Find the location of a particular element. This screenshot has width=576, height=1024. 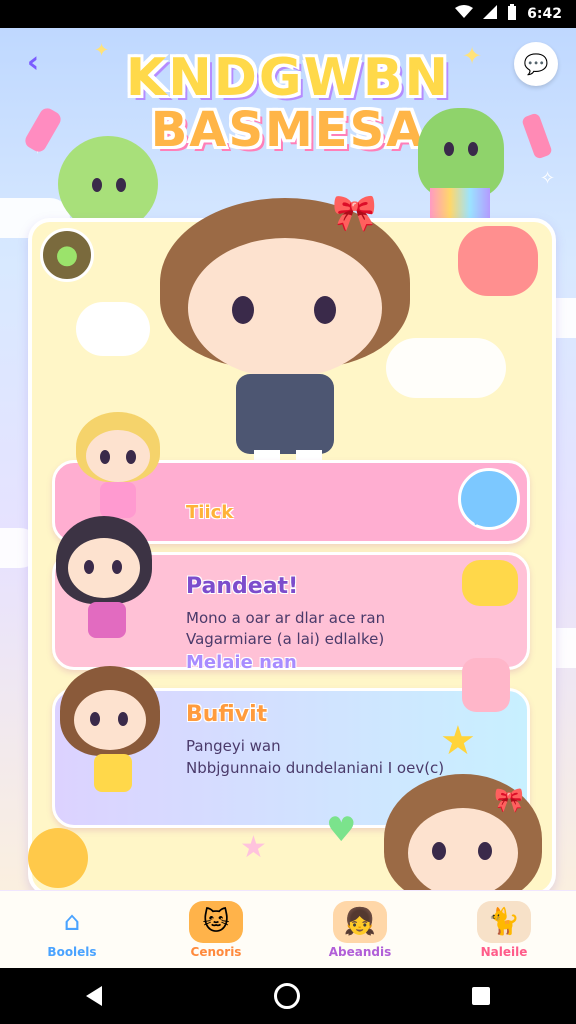

status-time: 6:42 is located at coordinates (544, 14).